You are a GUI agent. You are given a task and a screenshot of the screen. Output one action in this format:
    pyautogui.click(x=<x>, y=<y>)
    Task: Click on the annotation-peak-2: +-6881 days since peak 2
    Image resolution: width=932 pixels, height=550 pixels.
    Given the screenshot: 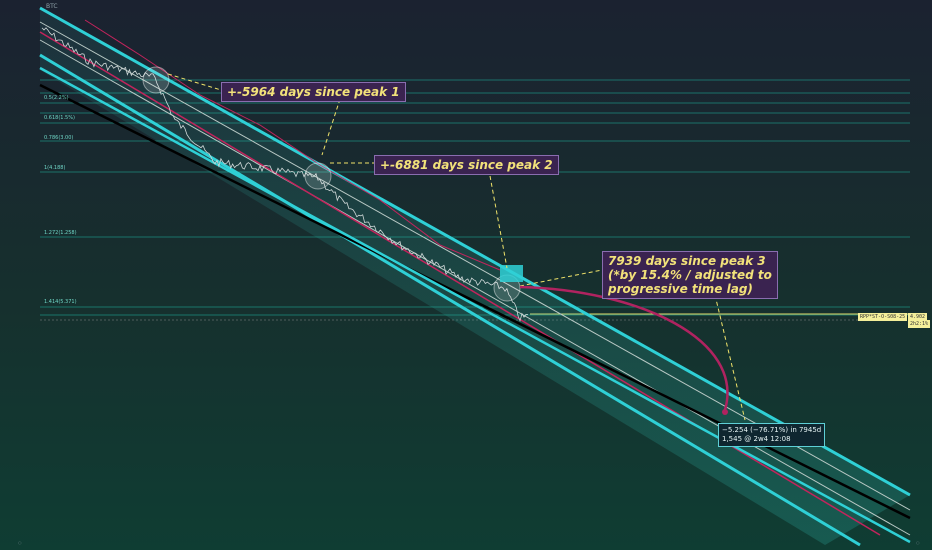 What is the action you would take?
    pyautogui.click(x=466, y=165)
    